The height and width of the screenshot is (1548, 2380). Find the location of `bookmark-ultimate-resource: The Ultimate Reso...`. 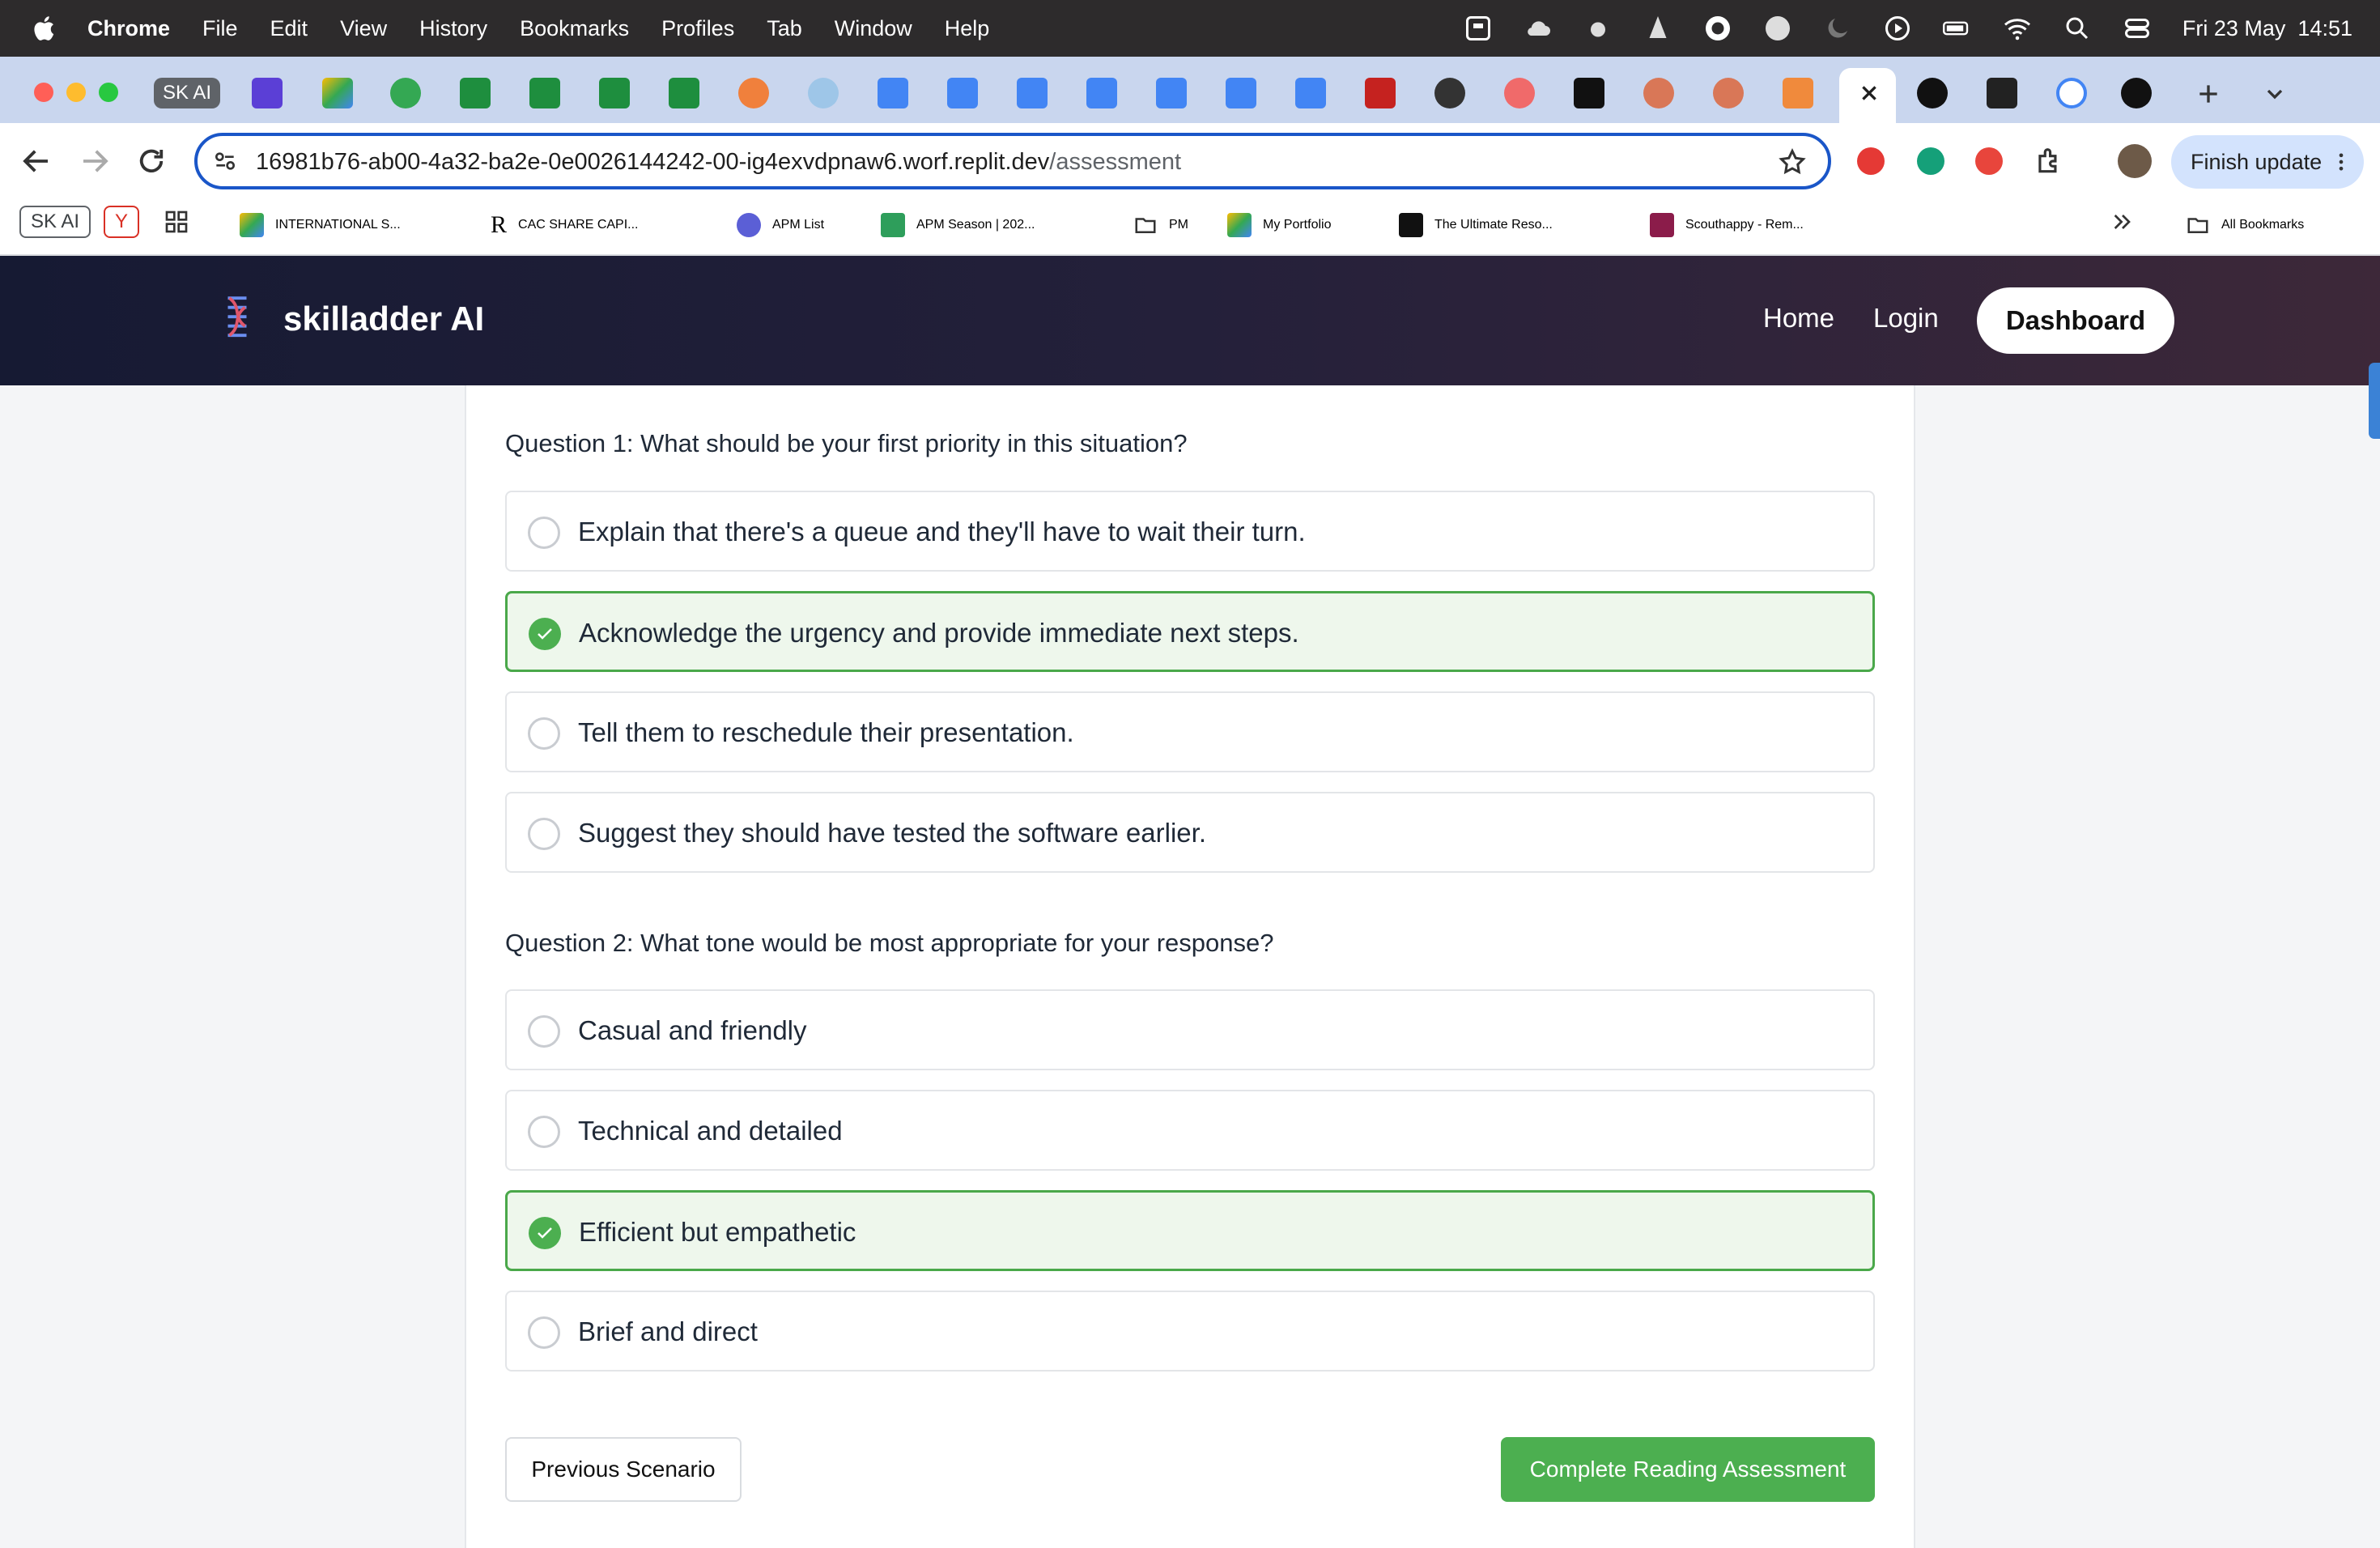

bookmark-ultimate-resource: The Ultimate Reso... is located at coordinates (1476, 225).